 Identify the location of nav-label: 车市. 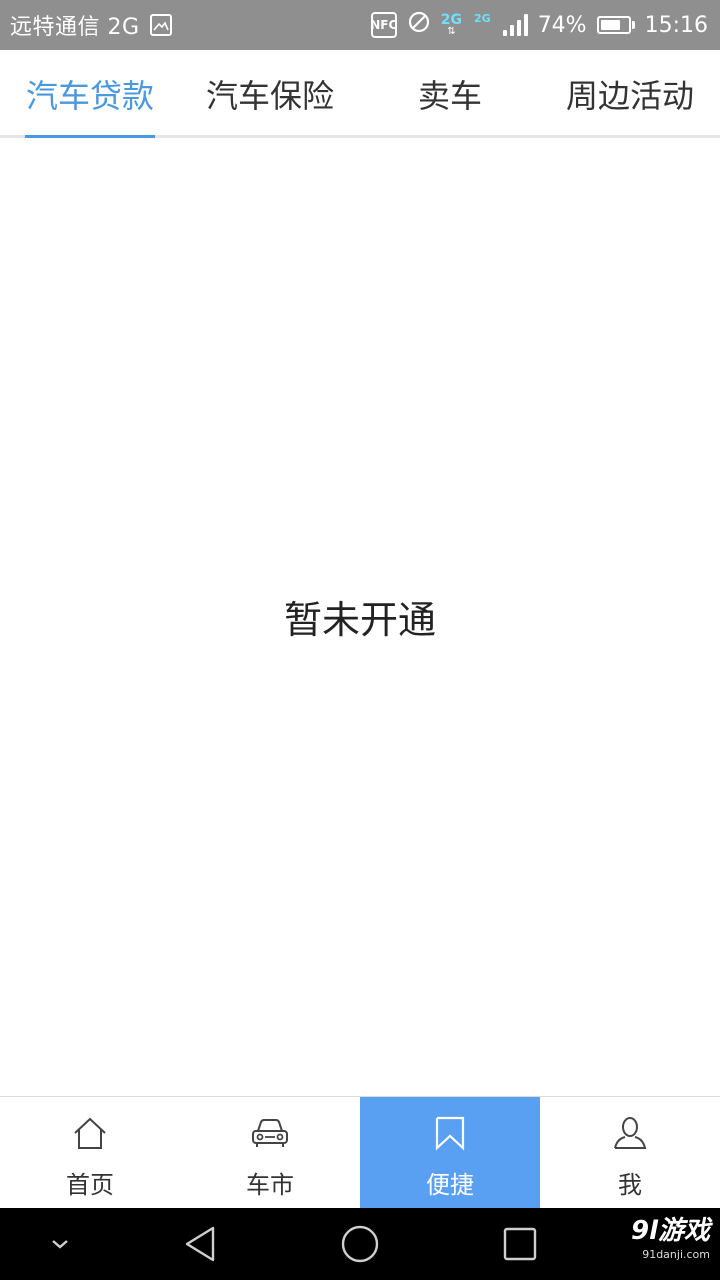
(270, 1185).